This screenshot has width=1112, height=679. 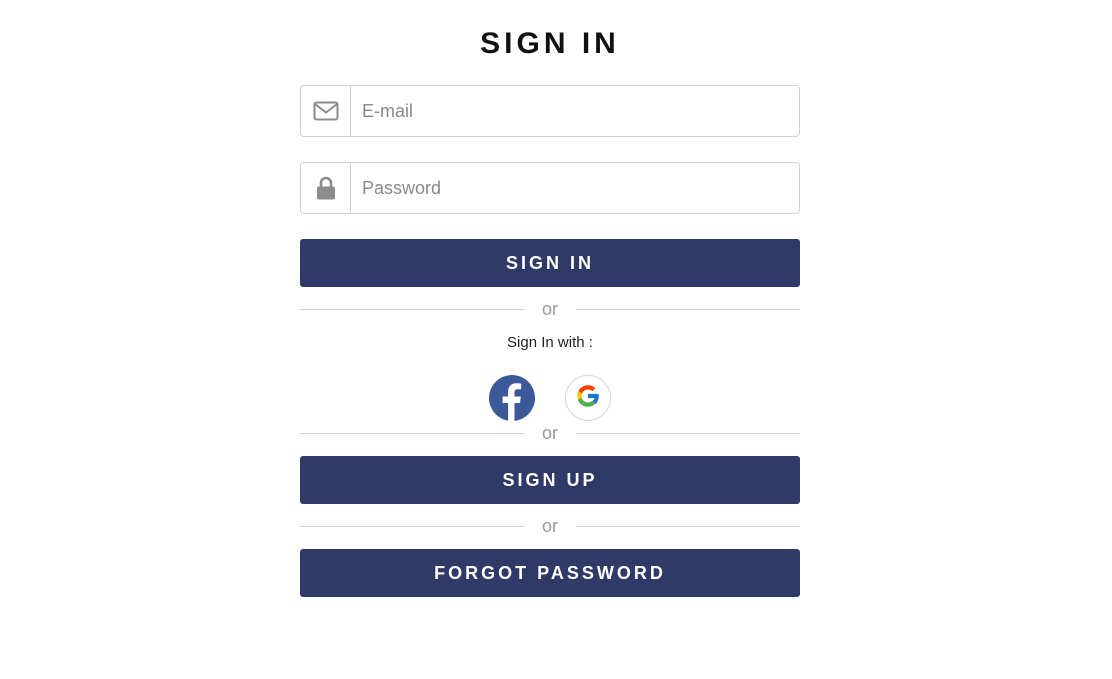 I want to click on password-field, so click(x=550, y=188).